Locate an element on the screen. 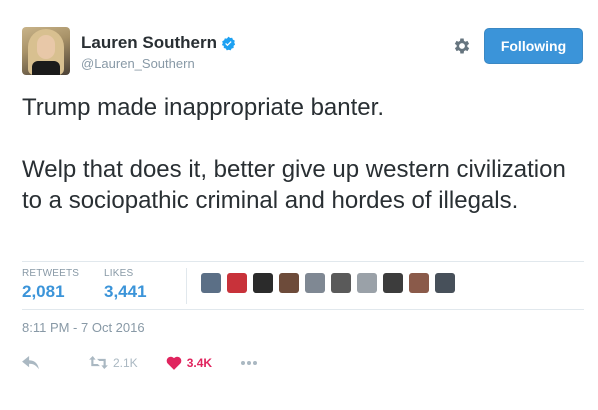 Image resolution: width=598 pixels, height=410 pixels. more-dots-icon is located at coordinates (249, 362).